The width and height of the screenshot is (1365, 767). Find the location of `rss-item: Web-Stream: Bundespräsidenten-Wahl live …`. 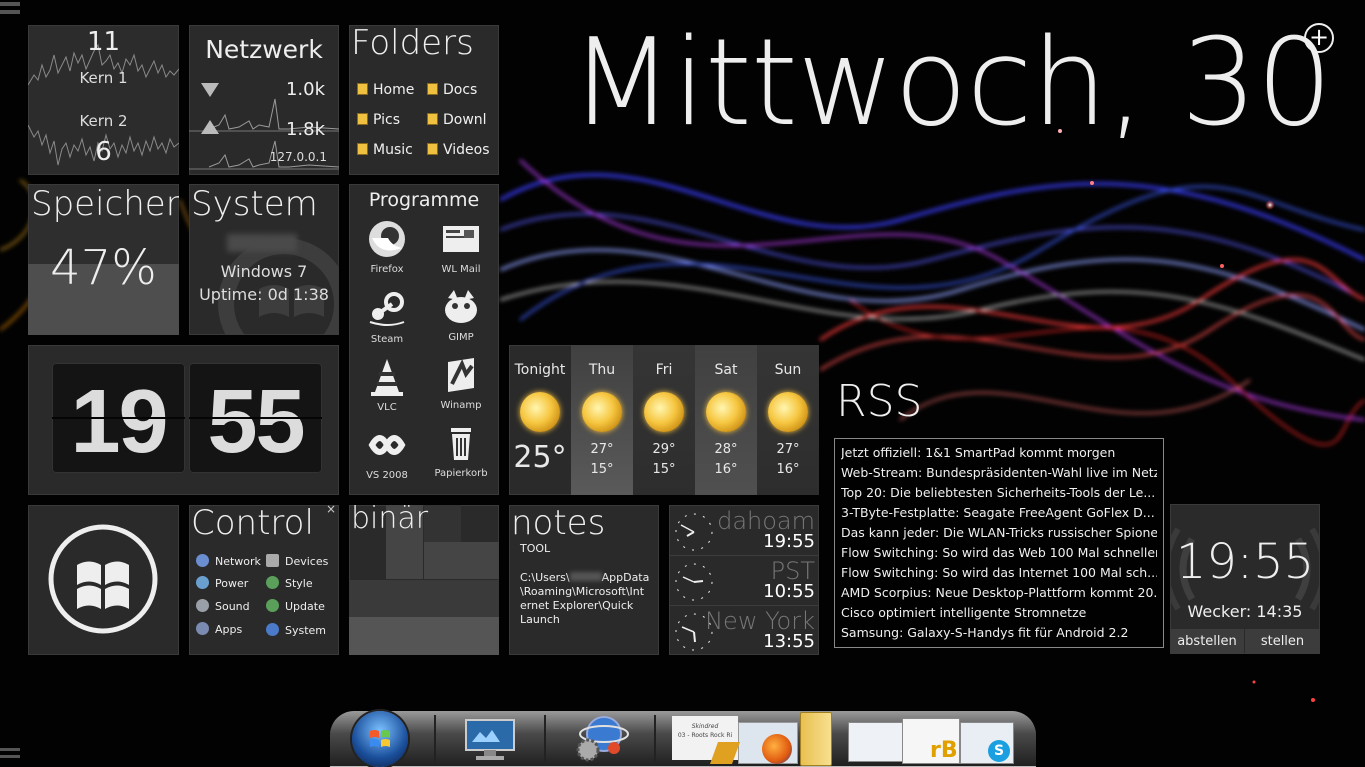

rss-item: Web-Stream: Bundespräsidenten-Wahl live … is located at coordinates (999, 473).